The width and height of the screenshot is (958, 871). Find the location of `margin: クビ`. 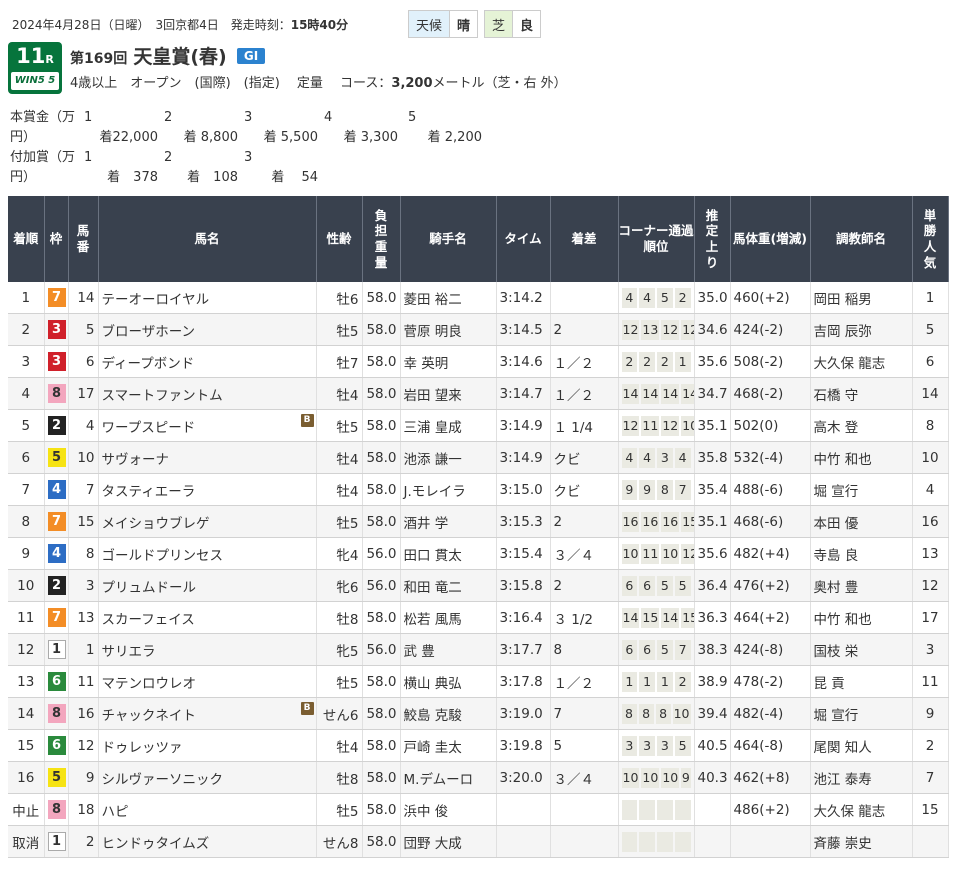

margin: クビ is located at coordinates (584, 489).